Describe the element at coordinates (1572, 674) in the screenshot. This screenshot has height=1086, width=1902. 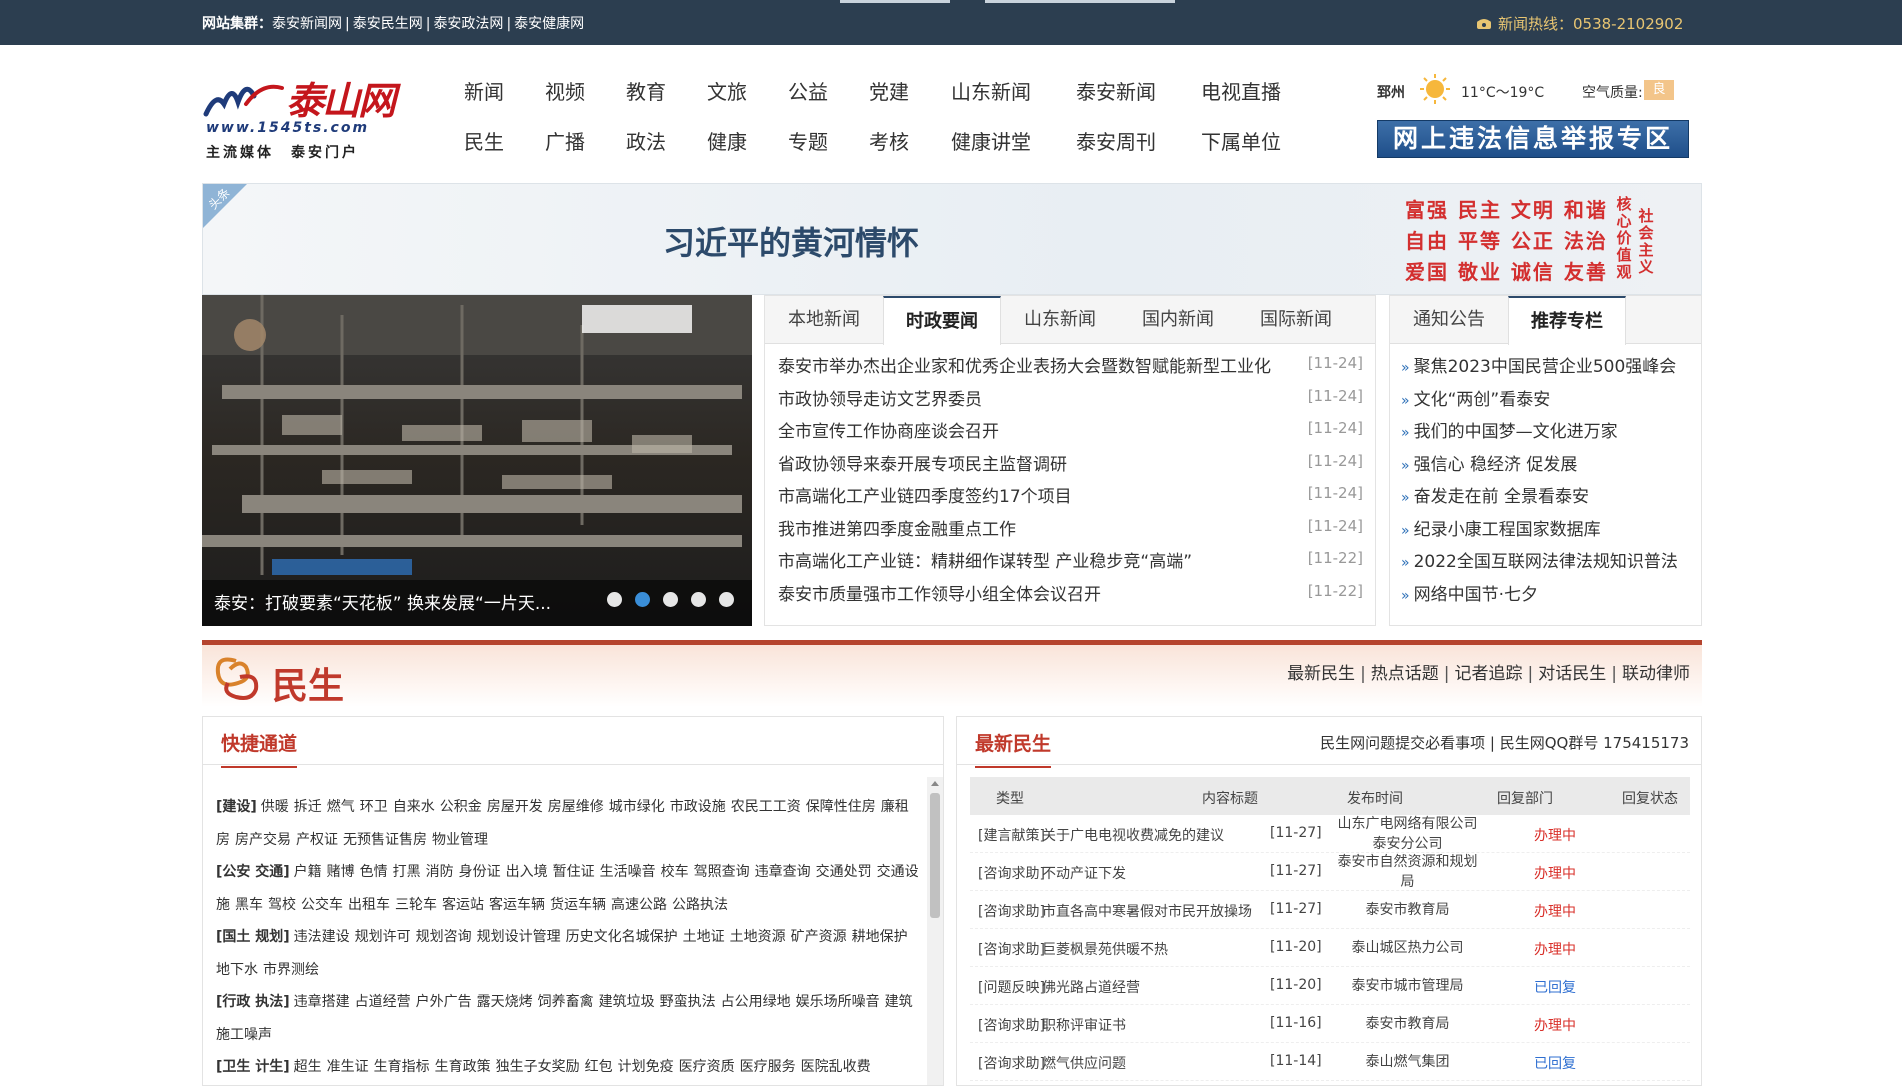
I see `minsheng-link: 对话民生` at that location.